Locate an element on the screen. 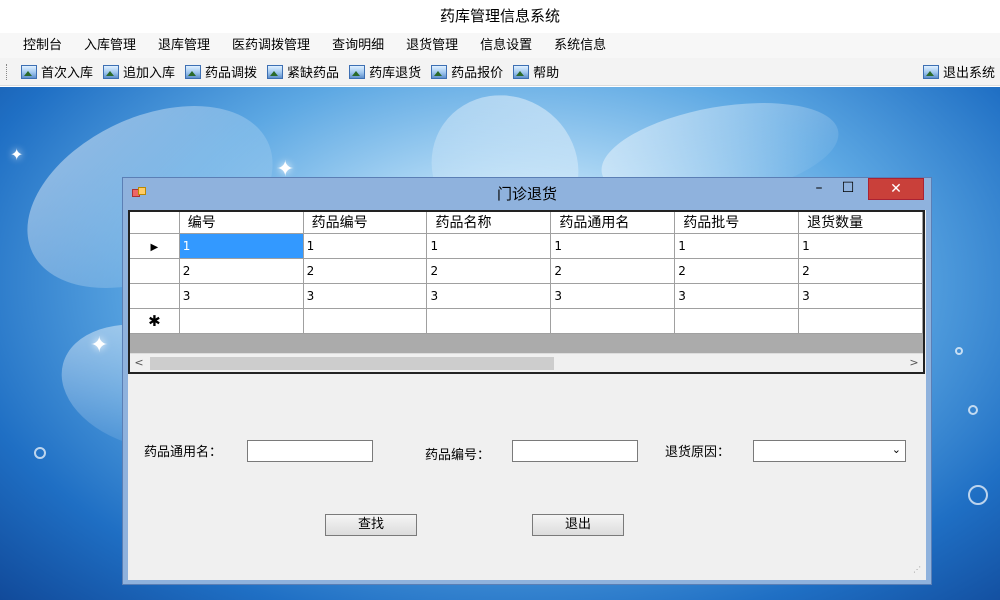 The width and height of the screenshot is (1000, 600). toolbar-first-stock-in: 首次入库 is located at coordinates (57, 72).